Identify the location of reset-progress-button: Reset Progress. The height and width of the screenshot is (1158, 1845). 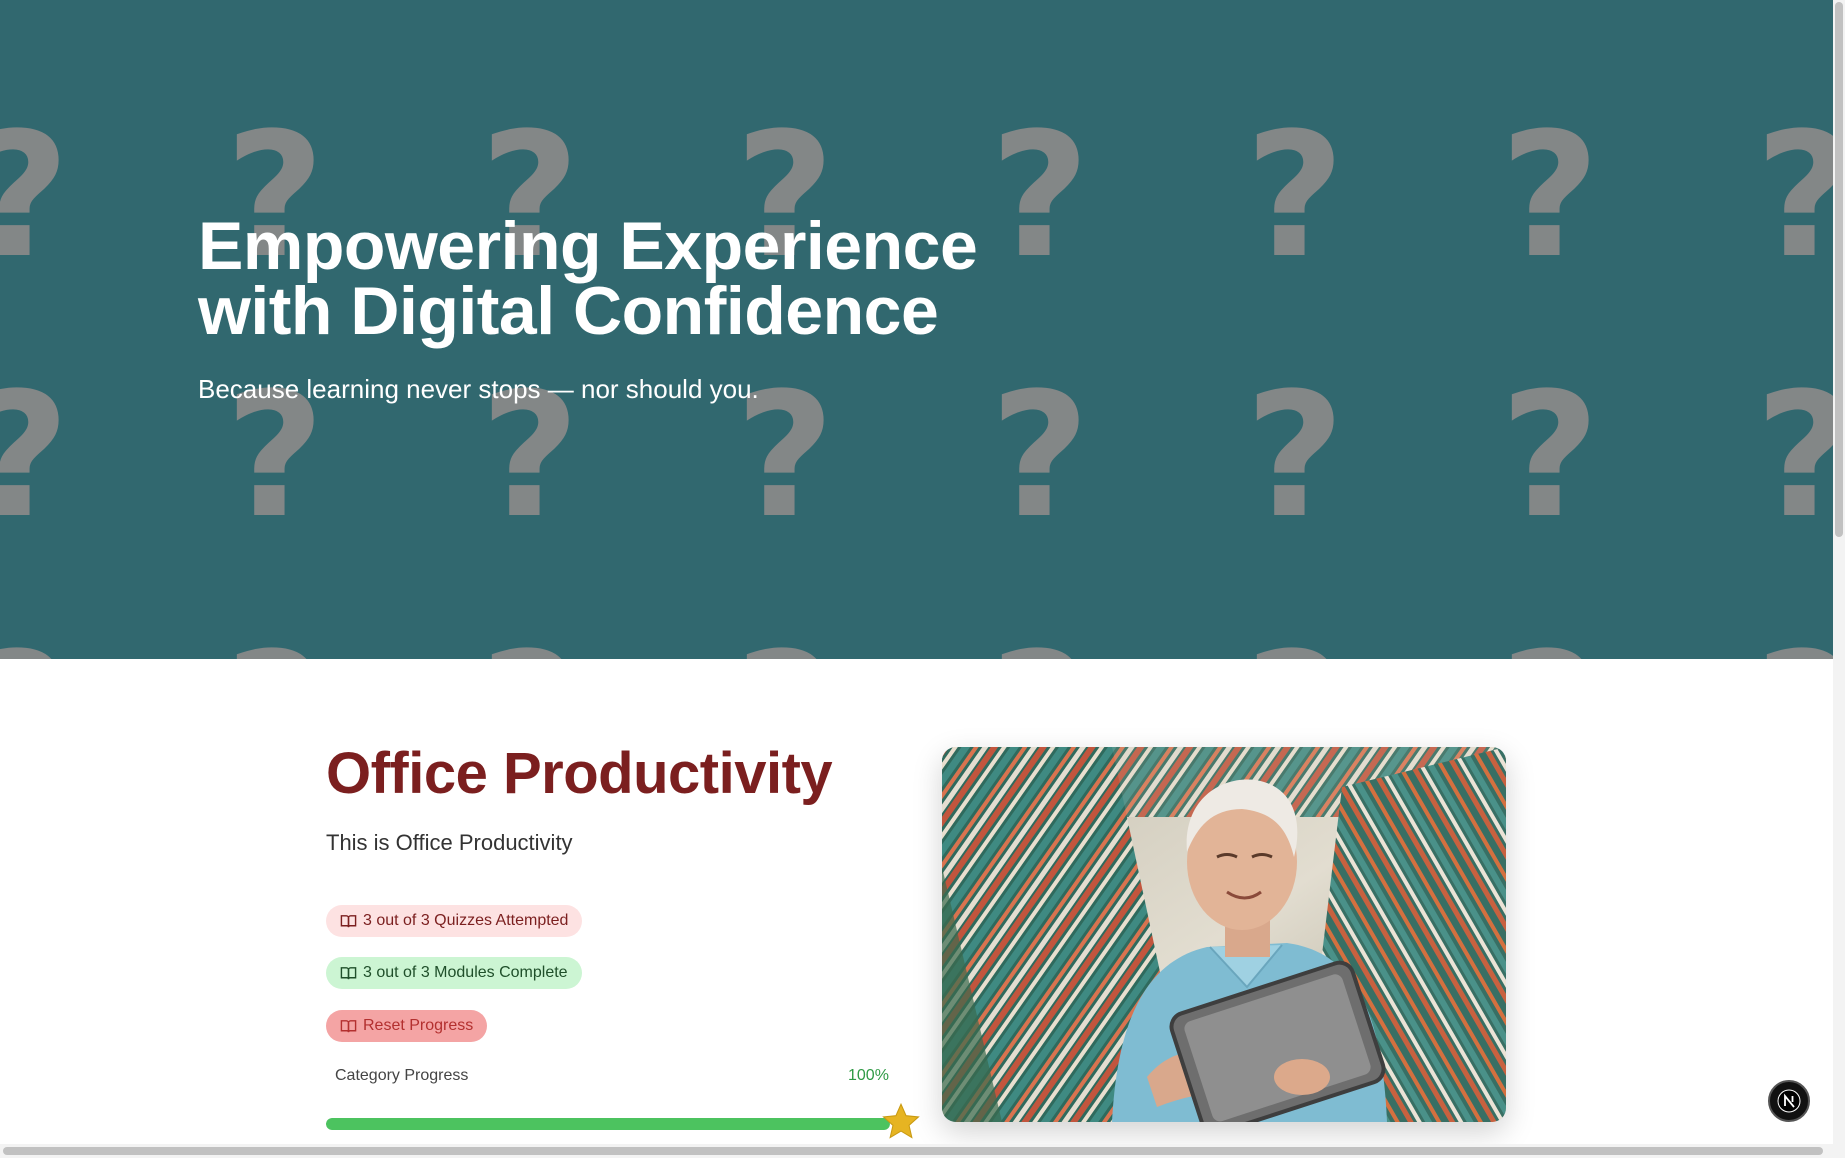
(407, 1026).